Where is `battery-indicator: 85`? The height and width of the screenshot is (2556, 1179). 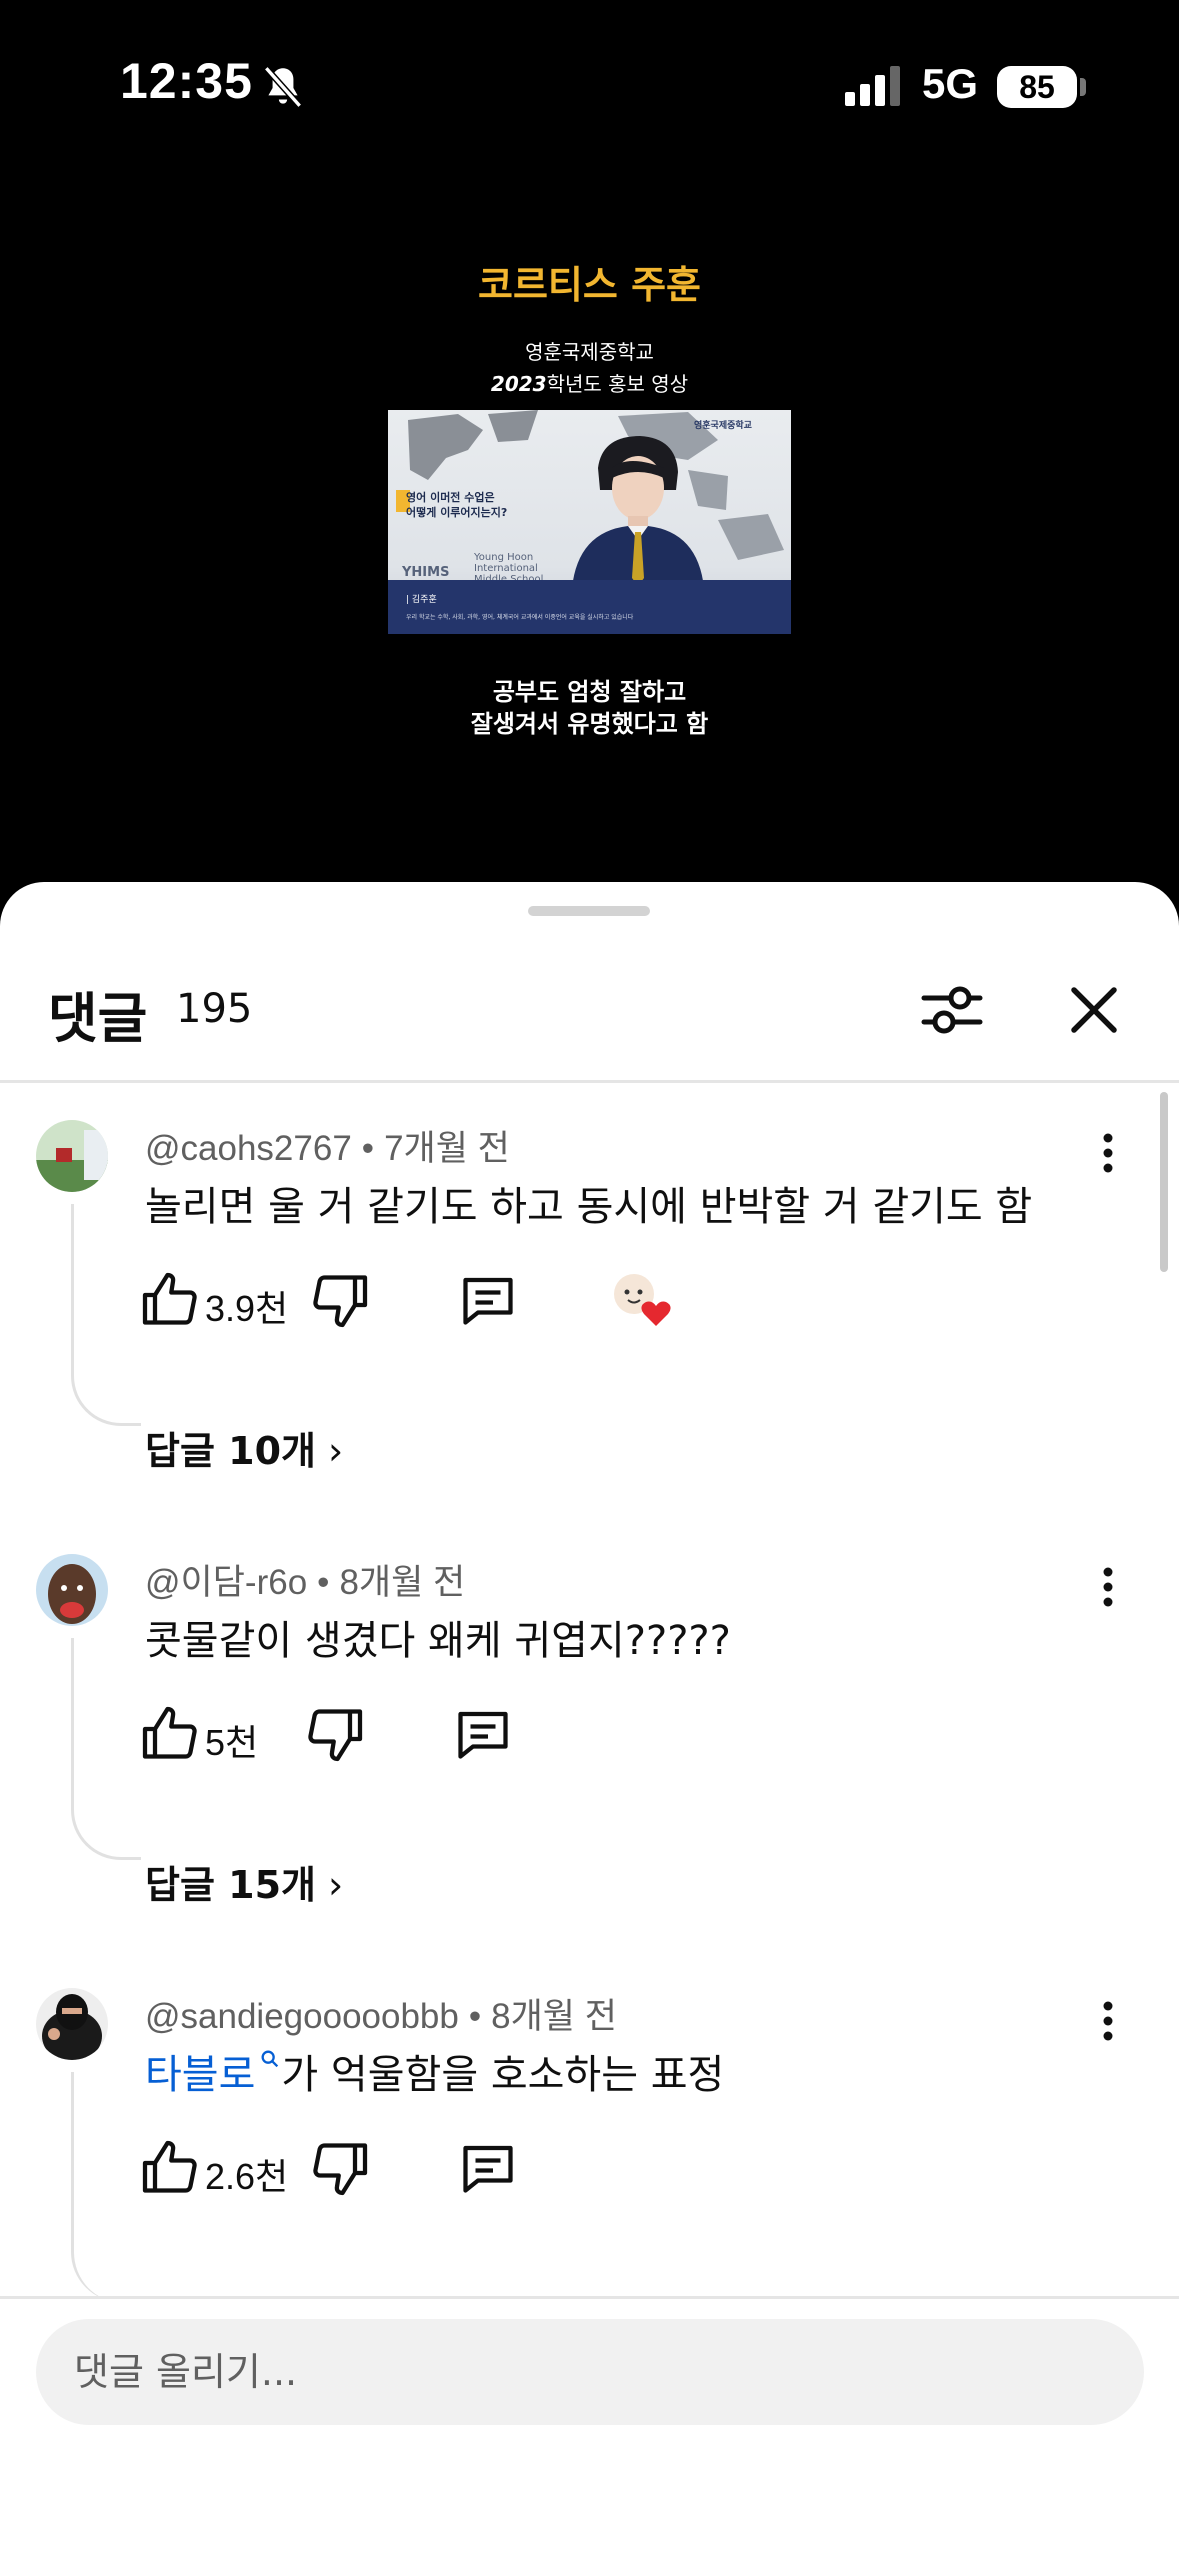 battery-indicator: 85 is located at coordinates (1037, 87).